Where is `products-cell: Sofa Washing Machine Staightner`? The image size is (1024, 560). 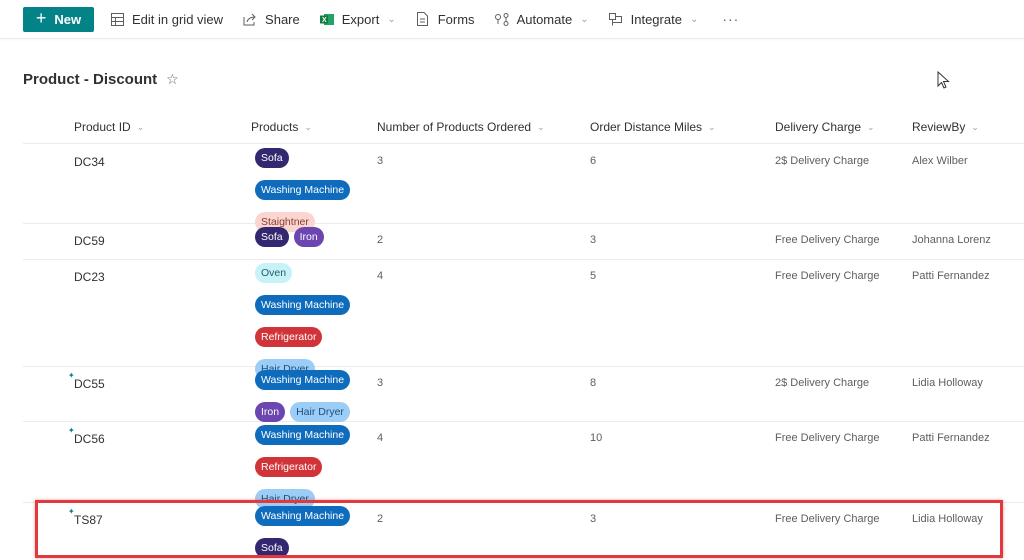 products-cell: Sofa Washing Machine Staightner is located at coordinates (310, 191).